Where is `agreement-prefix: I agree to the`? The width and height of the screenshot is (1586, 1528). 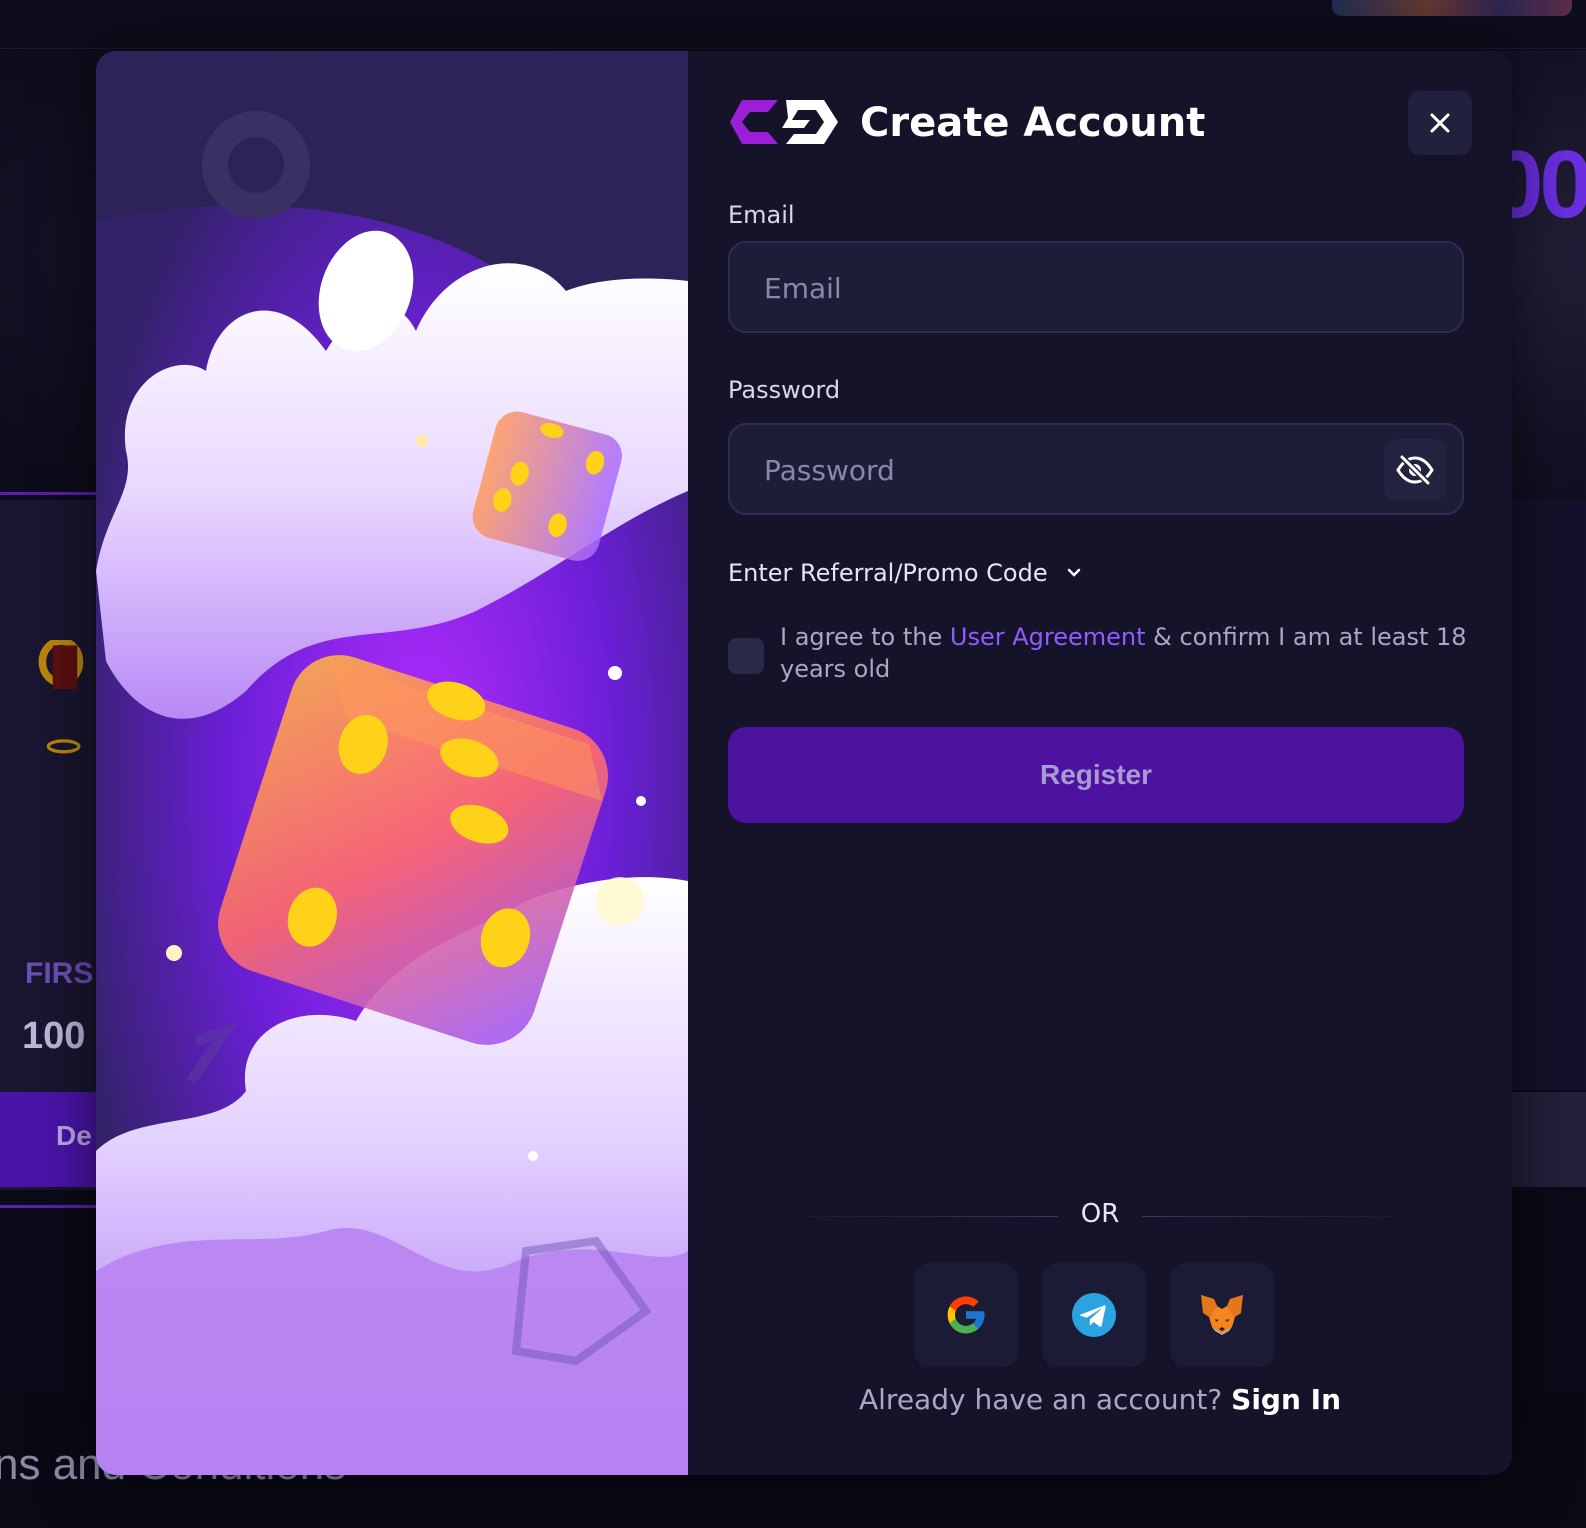
agreement-prefix: I agree to the is located at coordinates (865, 637).